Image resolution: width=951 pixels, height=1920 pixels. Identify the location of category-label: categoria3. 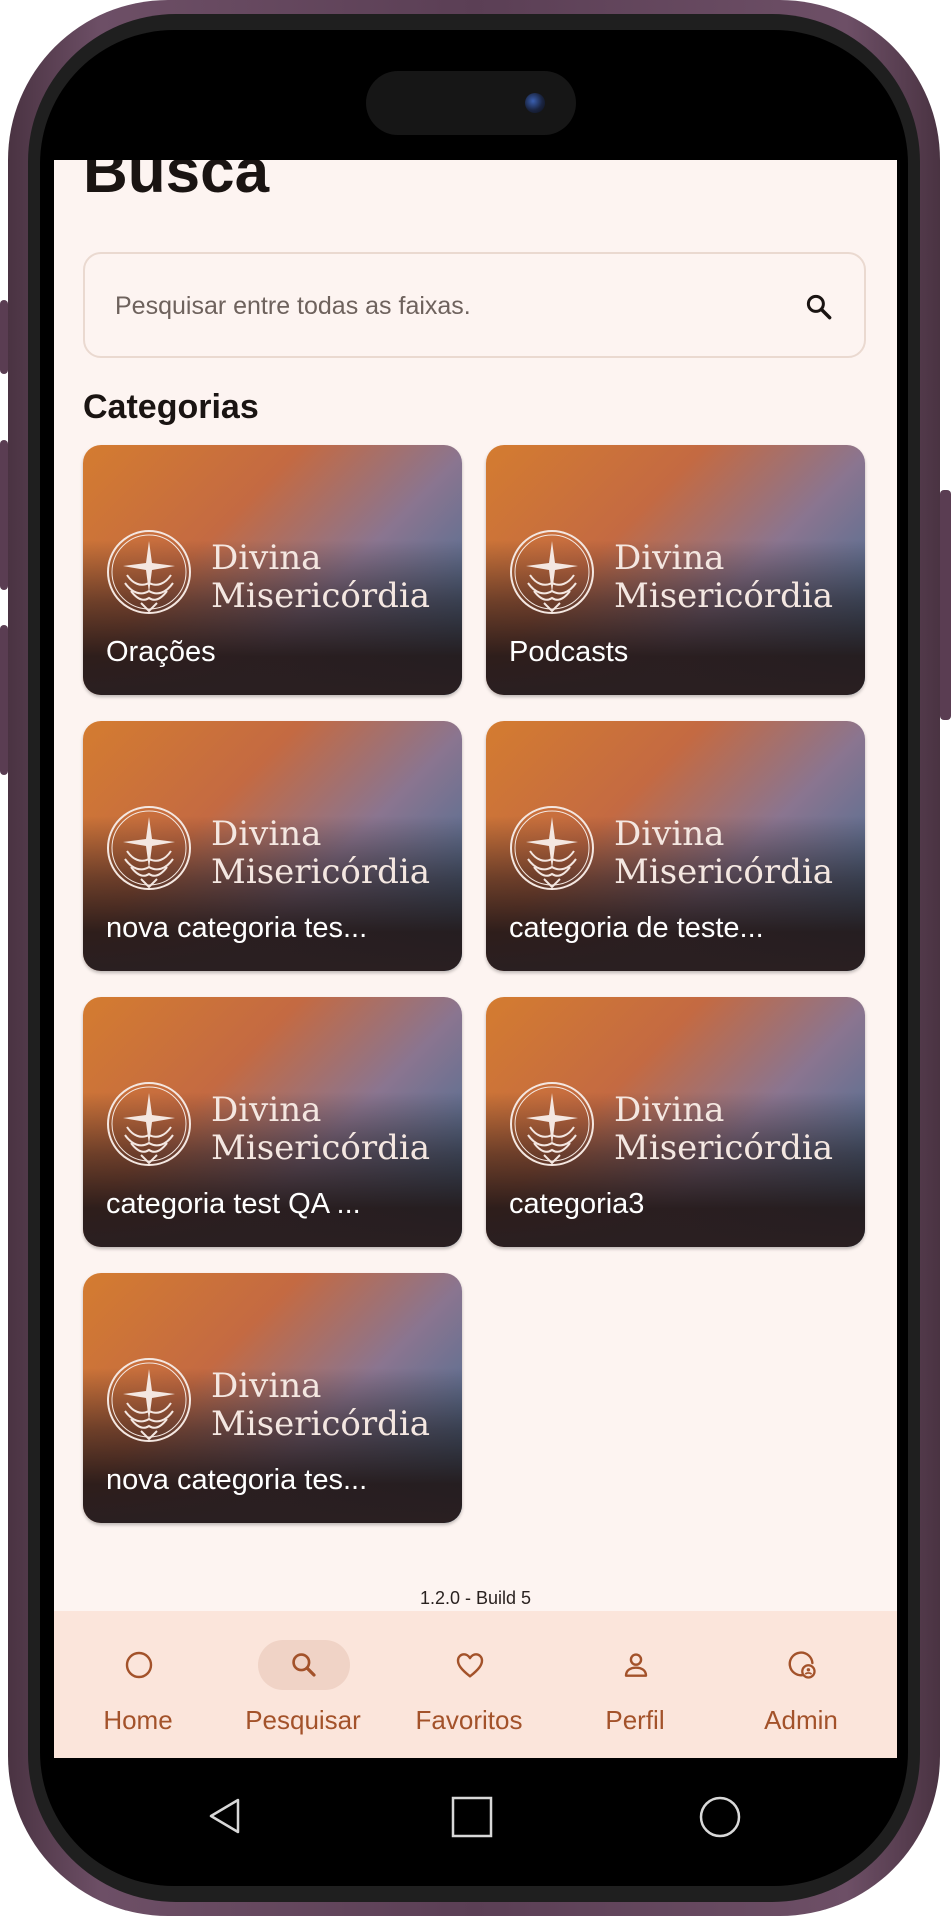
(577, 1204).